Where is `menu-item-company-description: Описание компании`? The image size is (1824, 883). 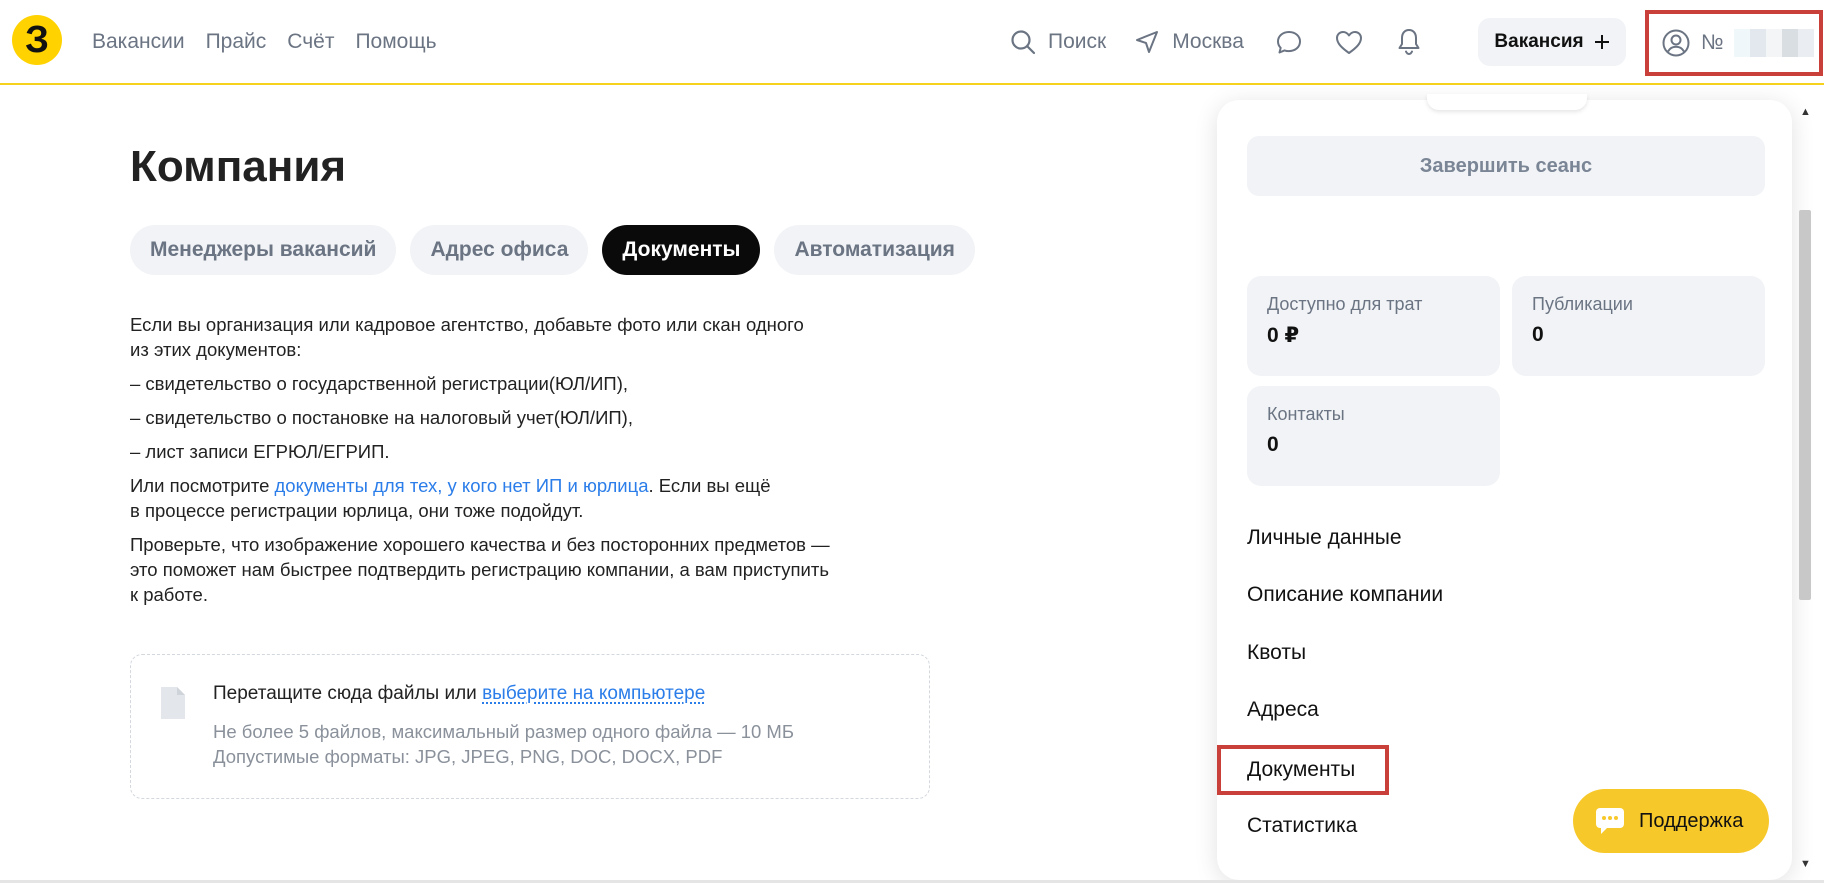
menu-item-company-description: Описание компании is located at coordinates (1345, 595).